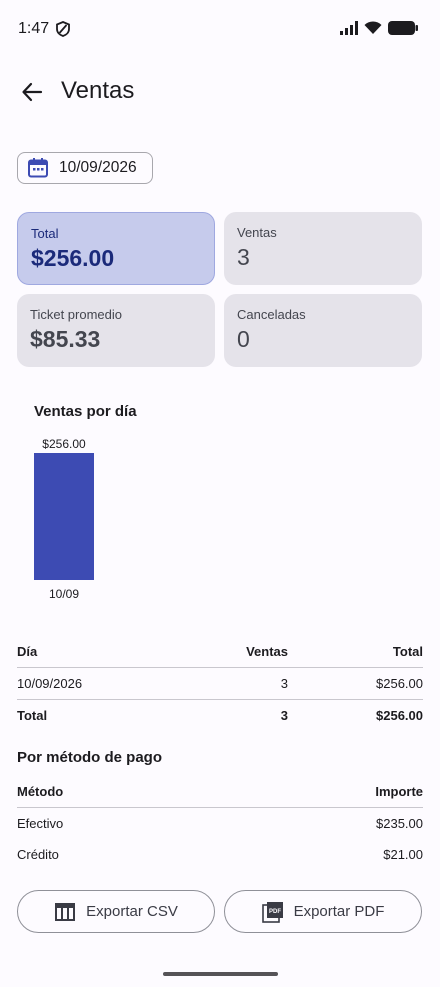  Describe the element at coordinates (98, 167) in the screenshot. I see `date-value: 10/09/2026` at that location.